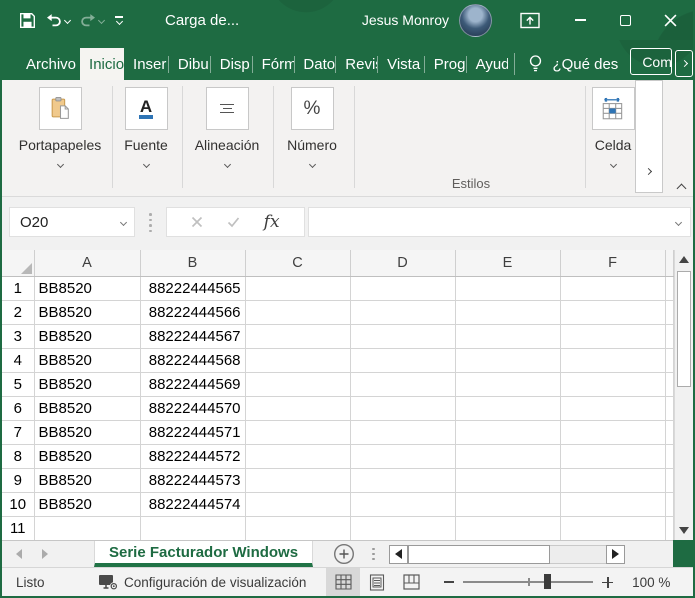 The image size is (695, 598). I want to click on cell-a11, so click(87, 528).